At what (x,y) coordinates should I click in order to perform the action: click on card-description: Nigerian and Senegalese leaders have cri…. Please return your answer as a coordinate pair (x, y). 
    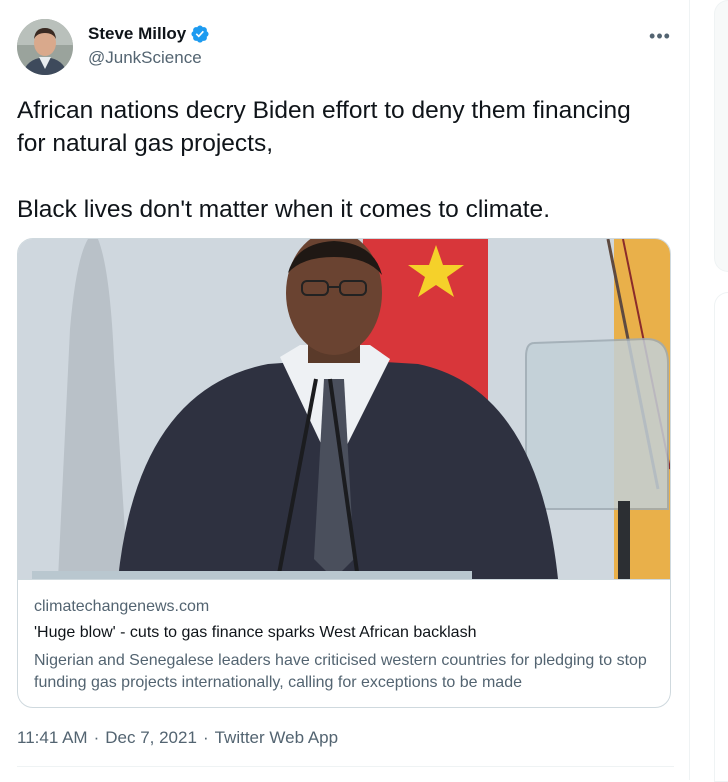
    Looking at the image, I should click on (340, 671).